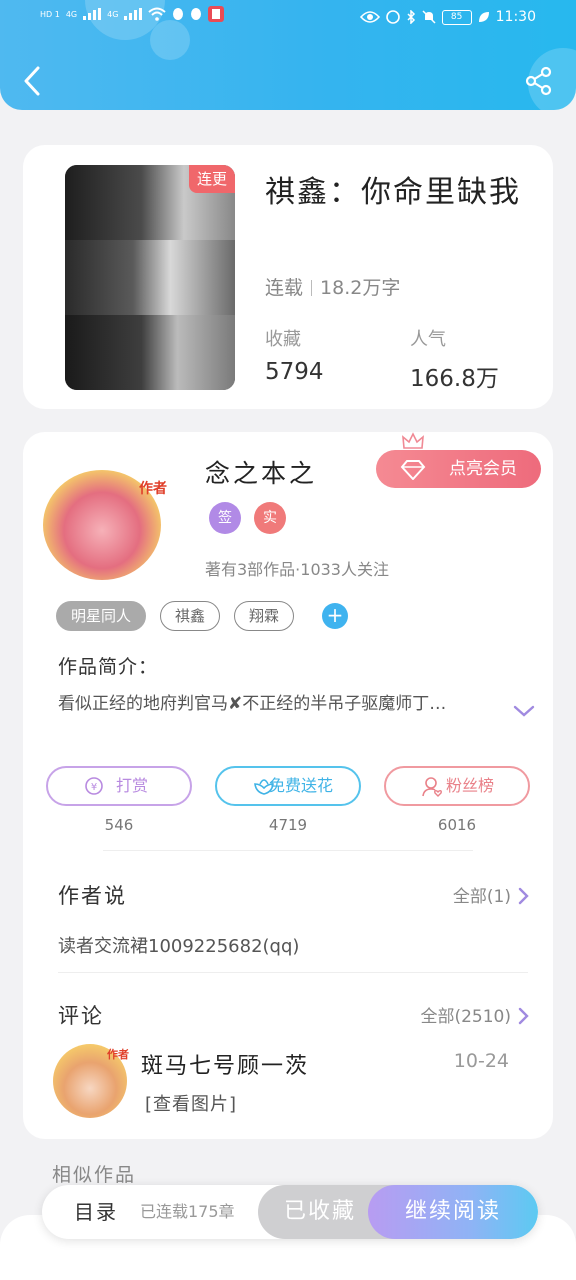 Image resolution: width=576 pixels, height=1280 pixels. Describe the element at coordinates (428, 339) in the screenshot. I see `popularity-label: 人气` at that location.